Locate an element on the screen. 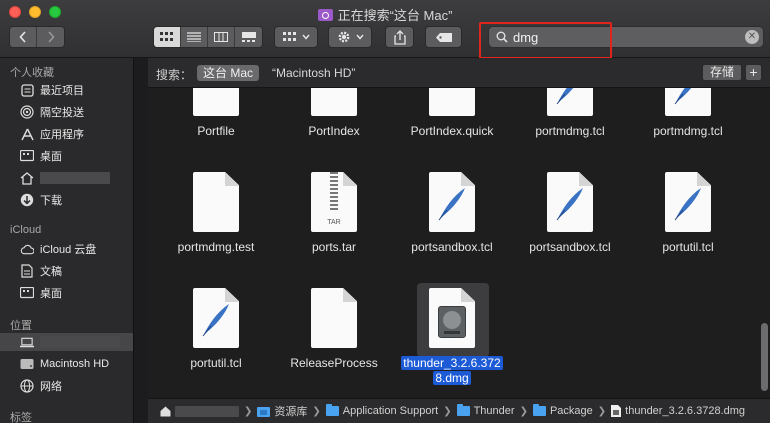 The height and width of the screenshot is (423, 770). sidebar-header-locations: 位置 is located at coordinates (21, 326).